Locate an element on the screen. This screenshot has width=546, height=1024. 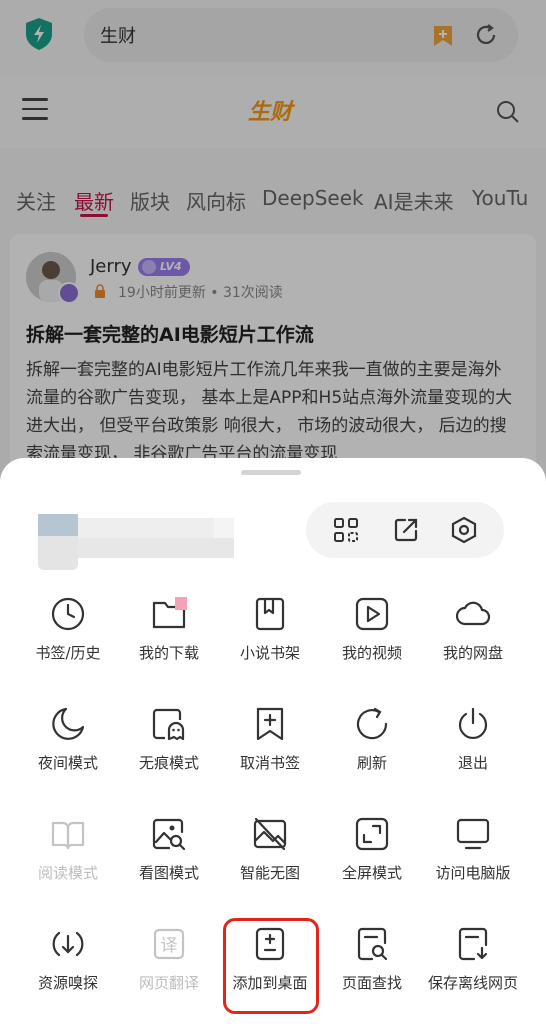
menu-item-incognito: 无痕模式 is located at coordinates (169, 751).